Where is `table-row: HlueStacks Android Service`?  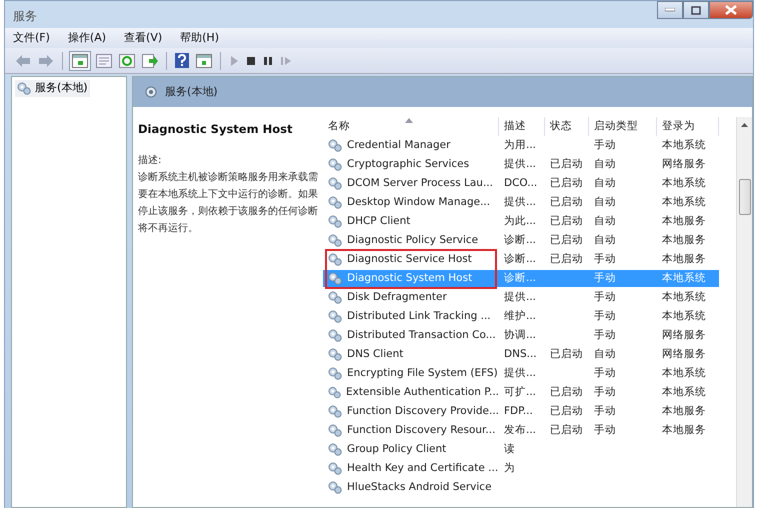 table-row: HlueStacks Android Service is located at coordinates (529, 487).